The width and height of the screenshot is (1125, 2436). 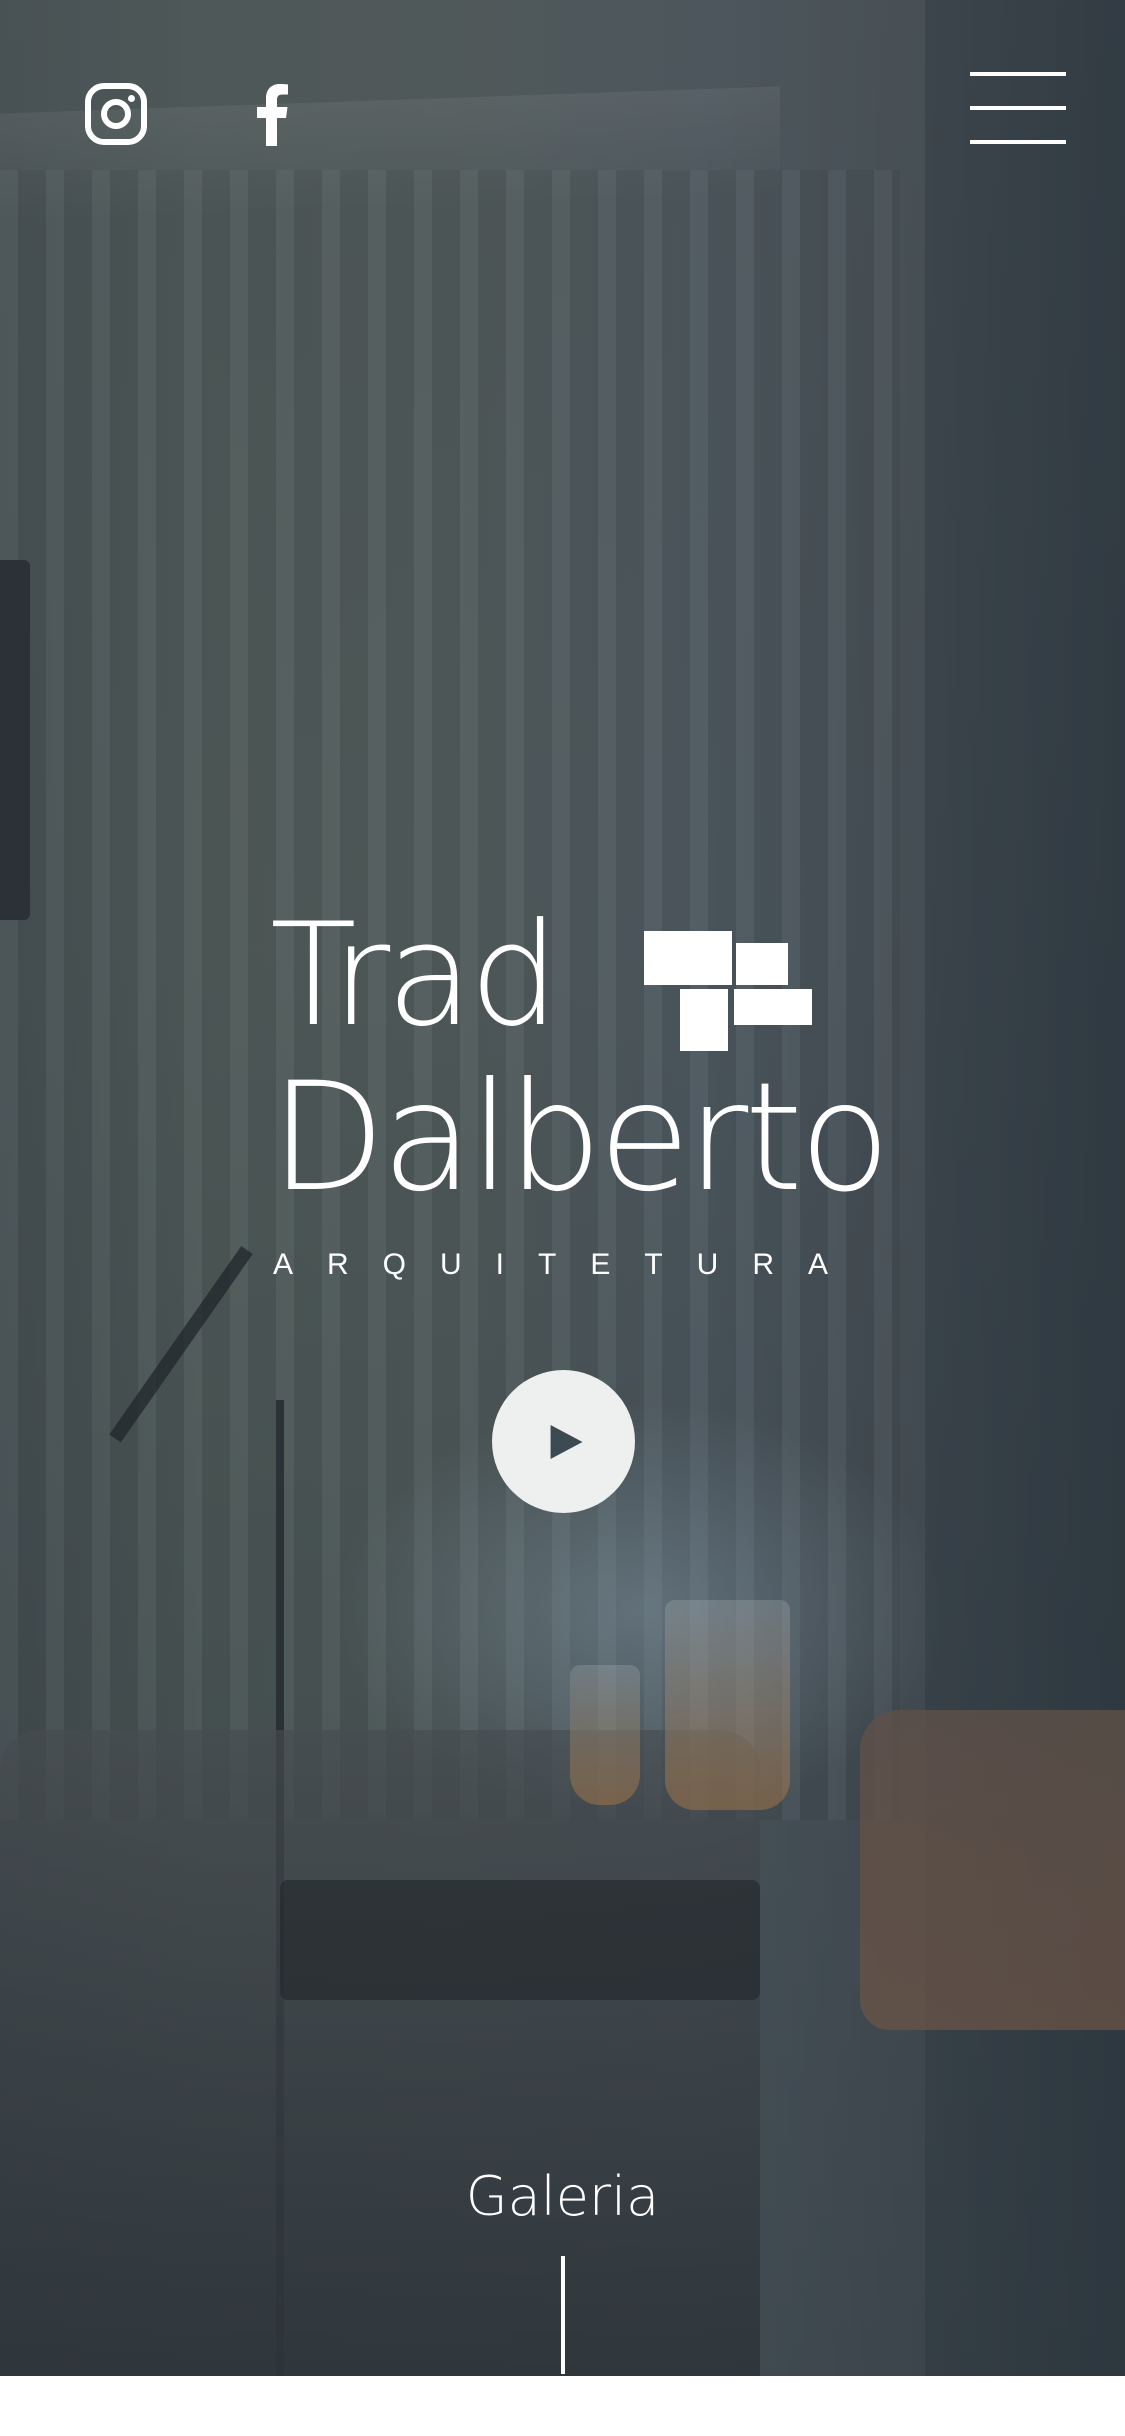 What do you see at coordinates (580, 1138) in the screenshot?
I see `logo-line-dalberto: Dalberto` at bounding box center [580, 1138].